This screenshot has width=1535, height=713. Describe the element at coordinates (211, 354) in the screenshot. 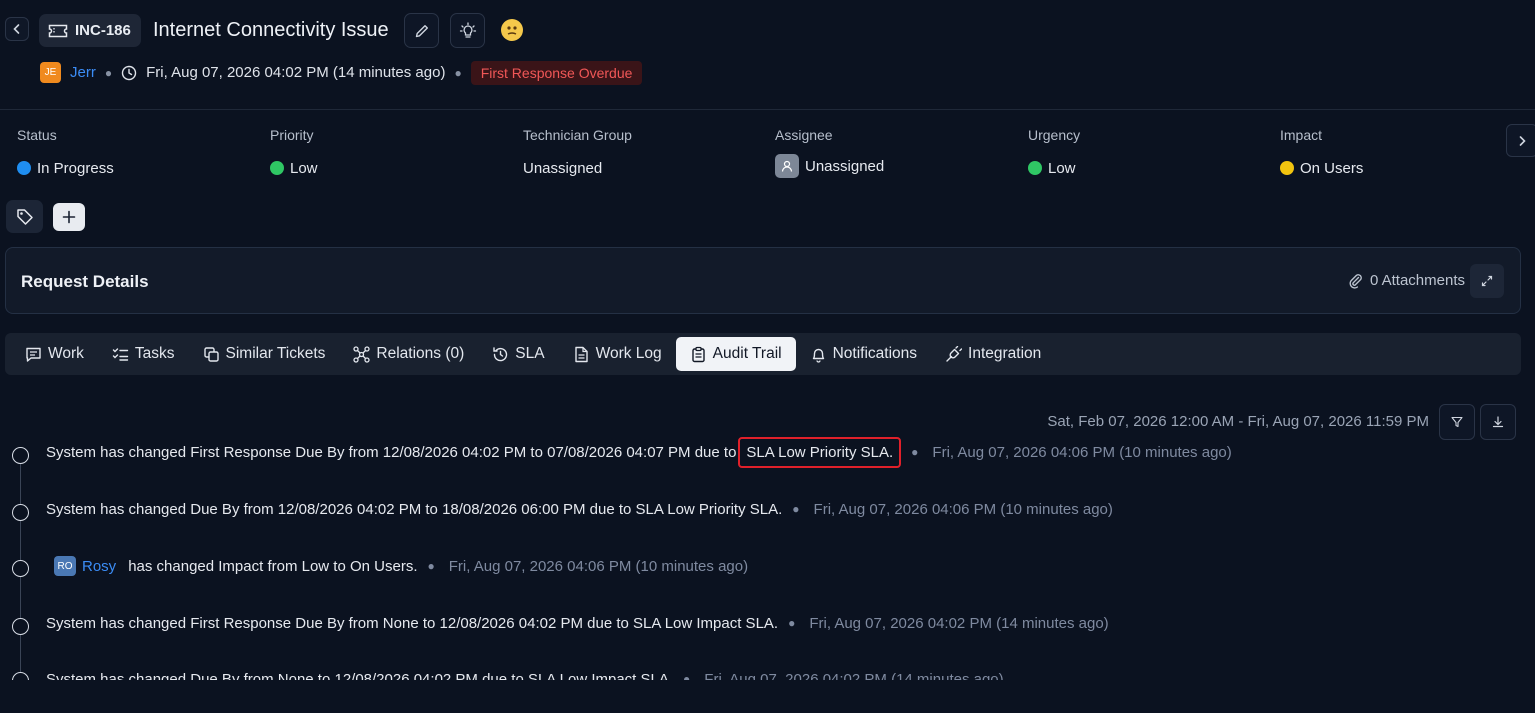

I see `copy-icon` at that location.